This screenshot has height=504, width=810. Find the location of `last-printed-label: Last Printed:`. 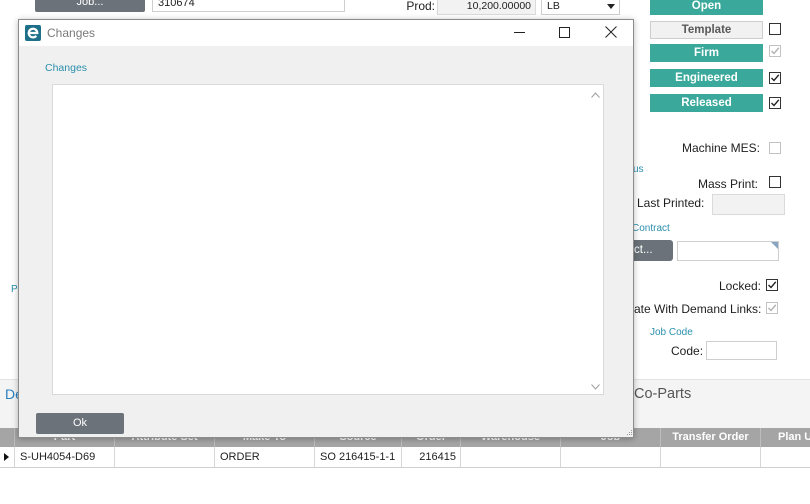

last-printed-label: Last Printed: is located at coordinates (671, 203).